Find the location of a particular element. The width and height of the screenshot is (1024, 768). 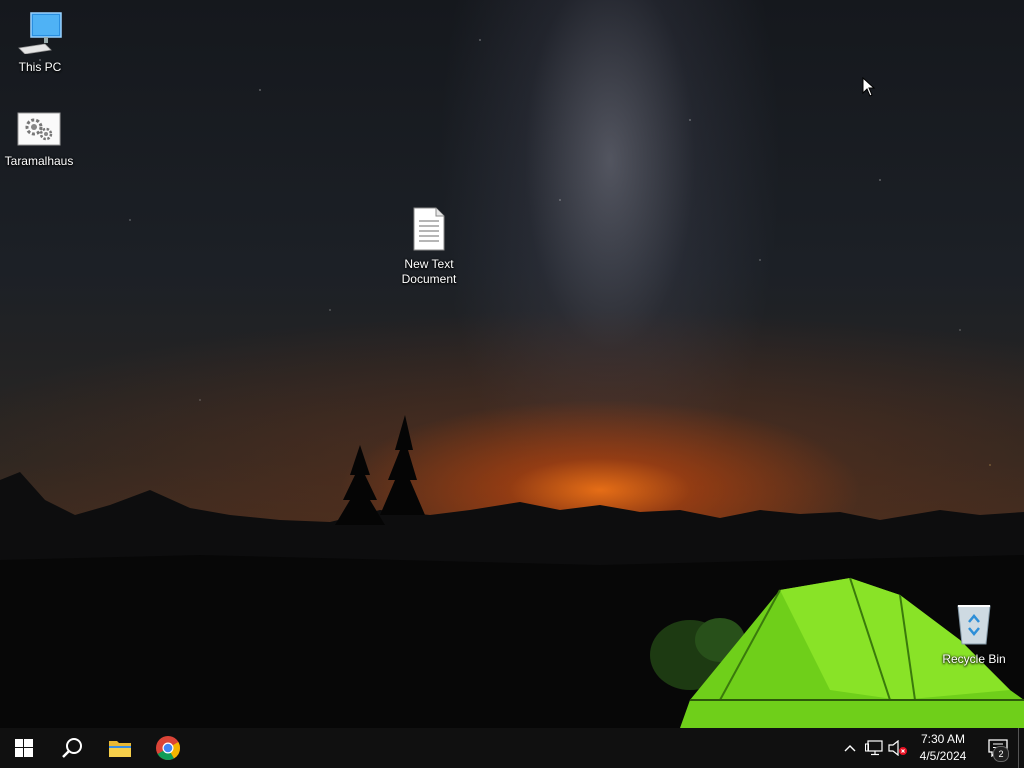

file-explorer-icon is located at coordinates (120, 749).